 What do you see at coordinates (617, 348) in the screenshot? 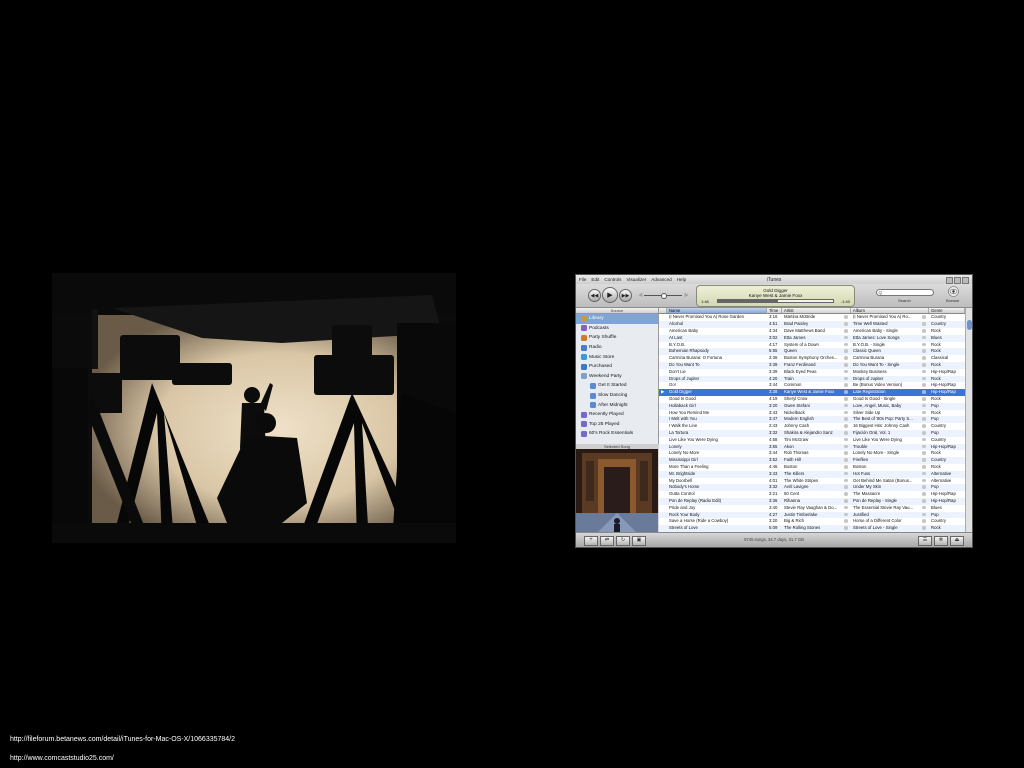
I see `source-item: Radio` at bounding box center [617, 348].